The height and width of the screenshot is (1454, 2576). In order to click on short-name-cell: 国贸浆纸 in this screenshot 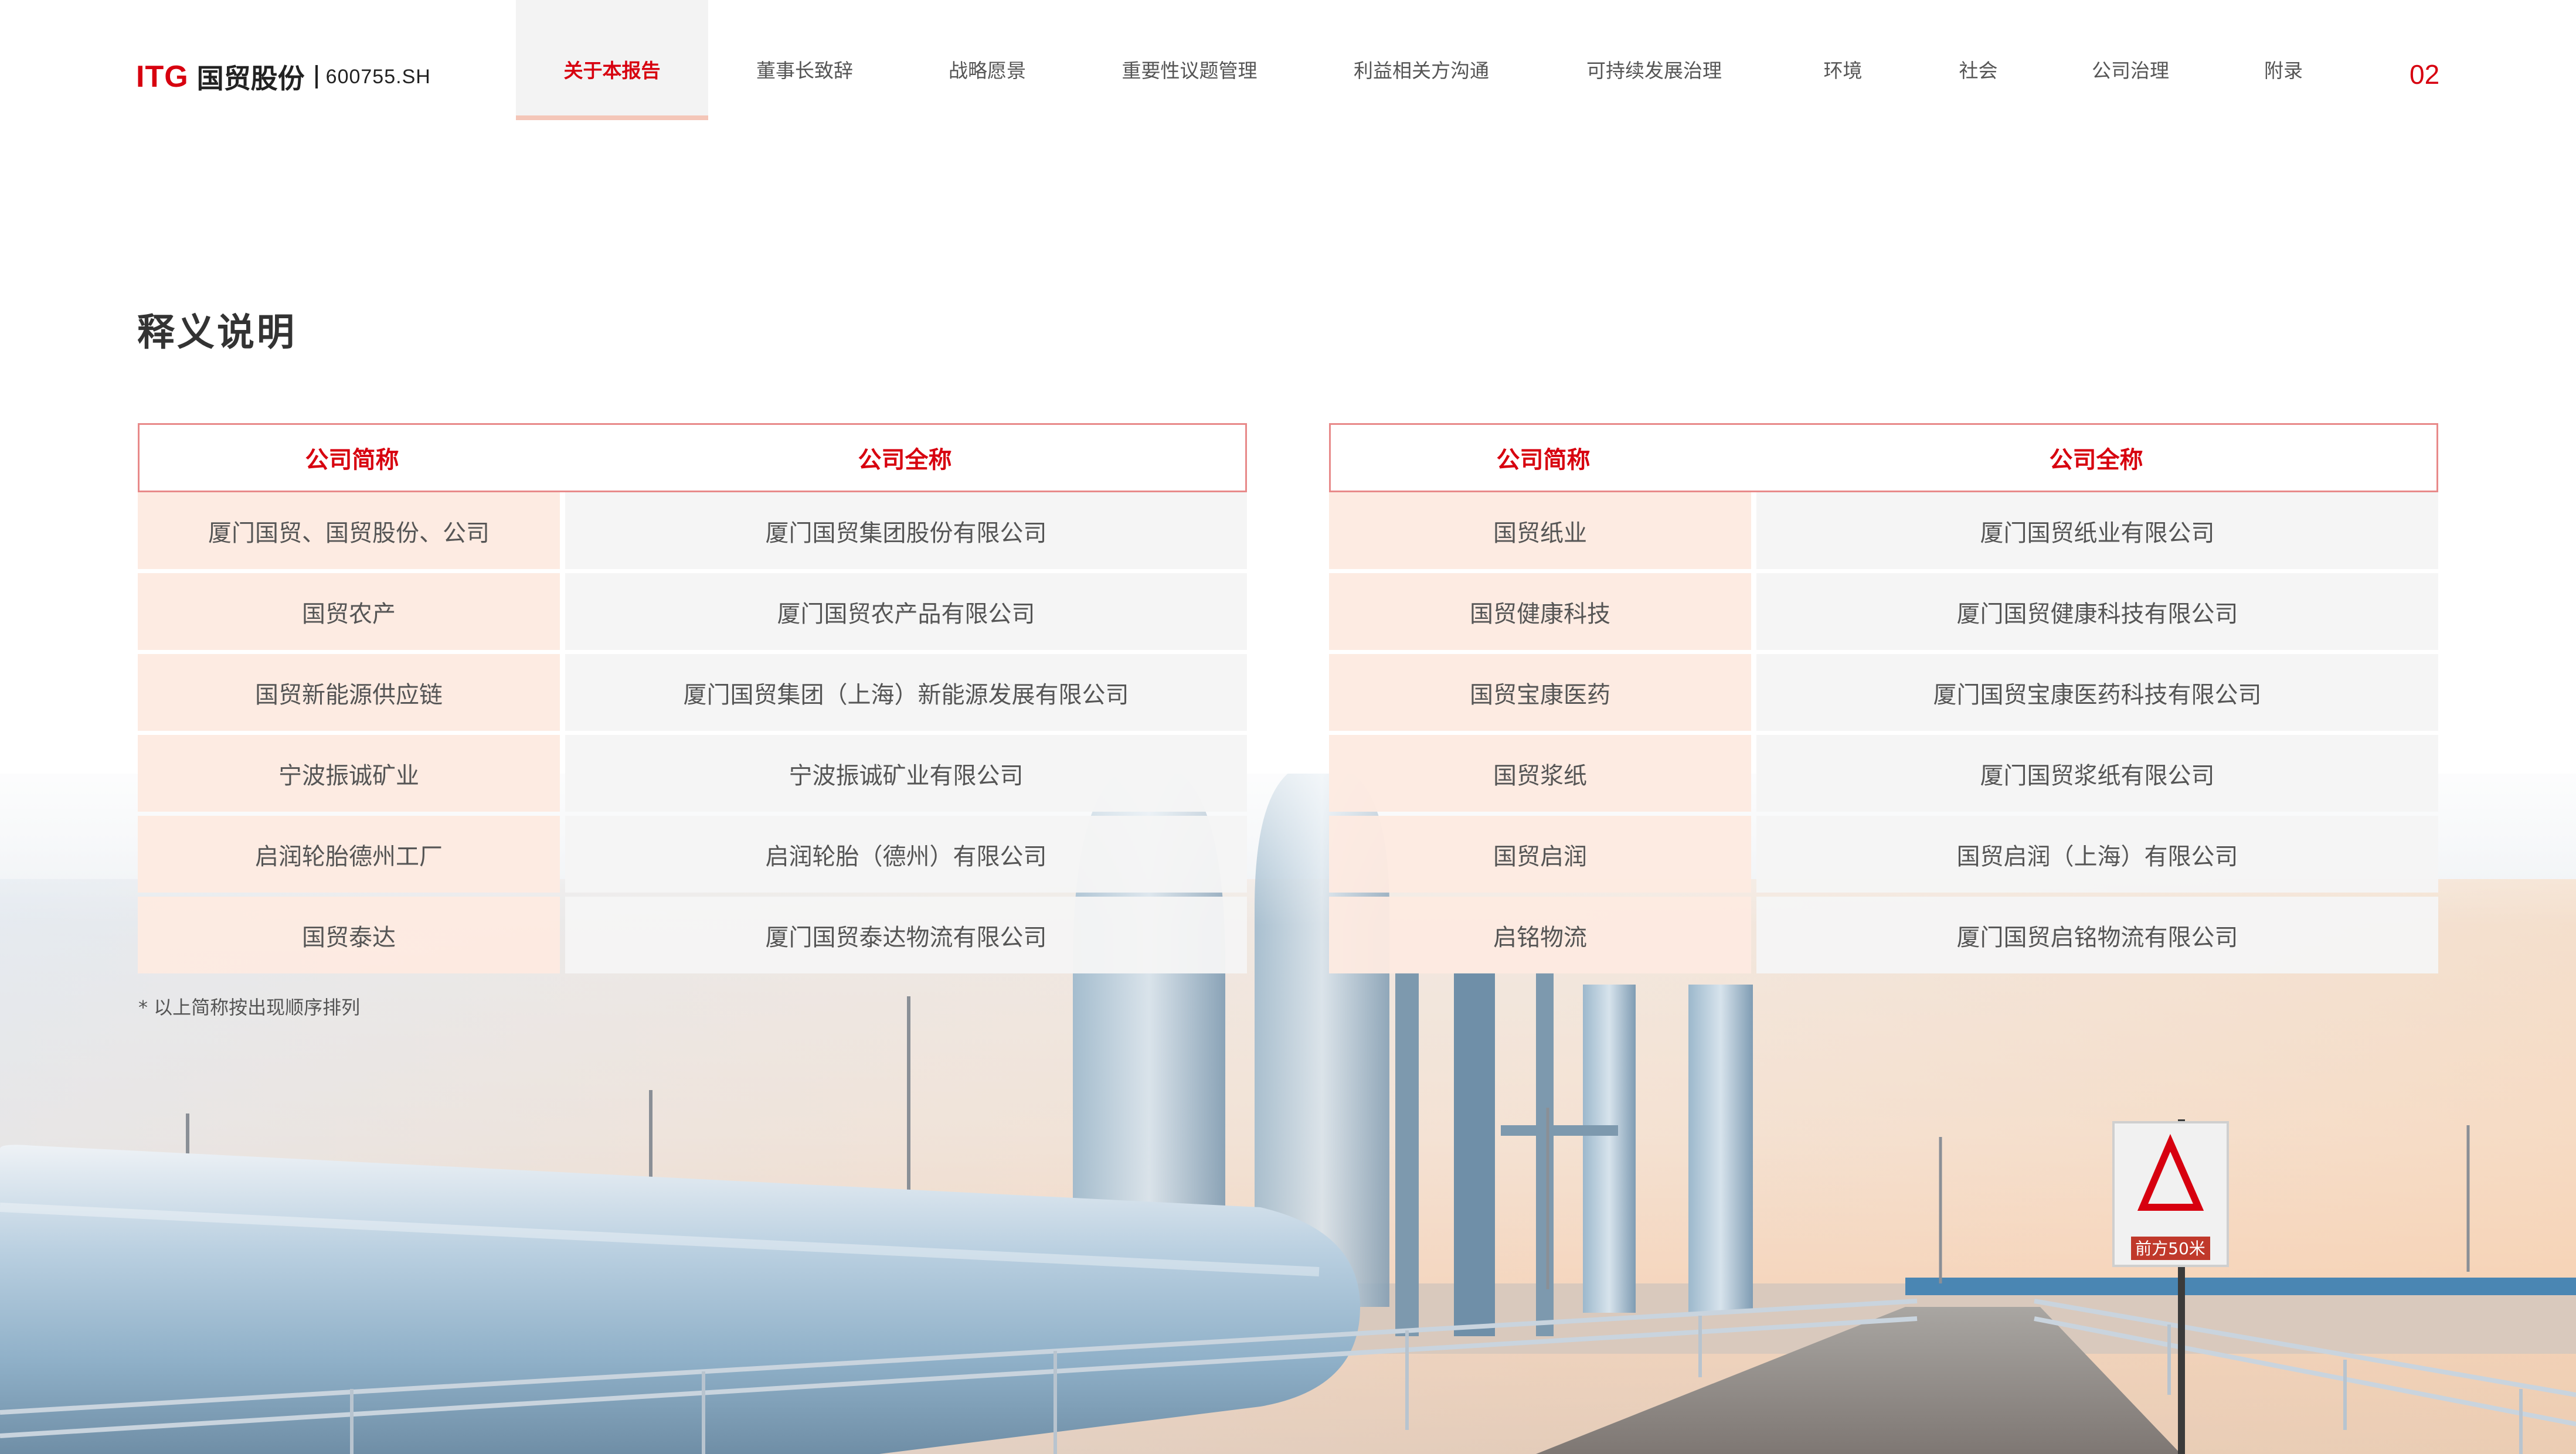, I will do `click(1540, 773)`.